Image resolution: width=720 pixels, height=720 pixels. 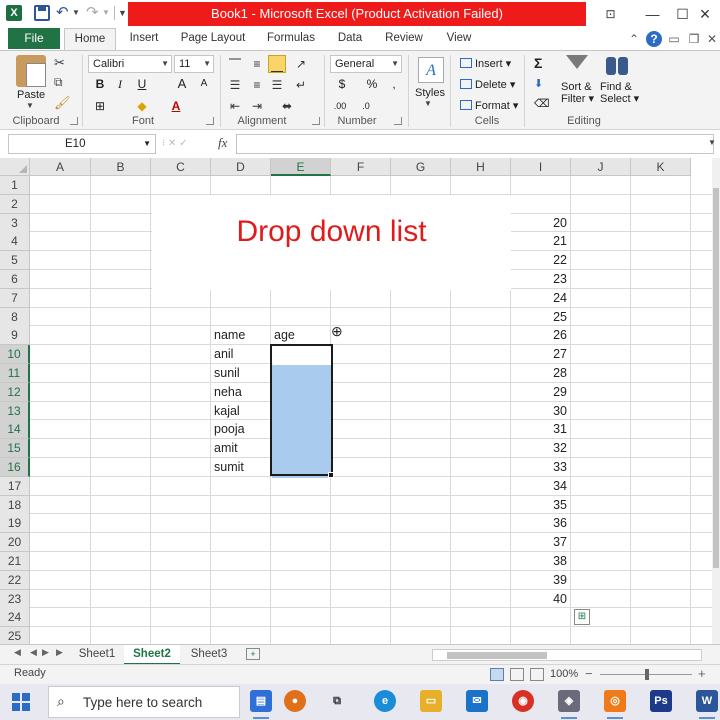 I want to click on media-app-icon: ◈, so click(x=569, y=701).